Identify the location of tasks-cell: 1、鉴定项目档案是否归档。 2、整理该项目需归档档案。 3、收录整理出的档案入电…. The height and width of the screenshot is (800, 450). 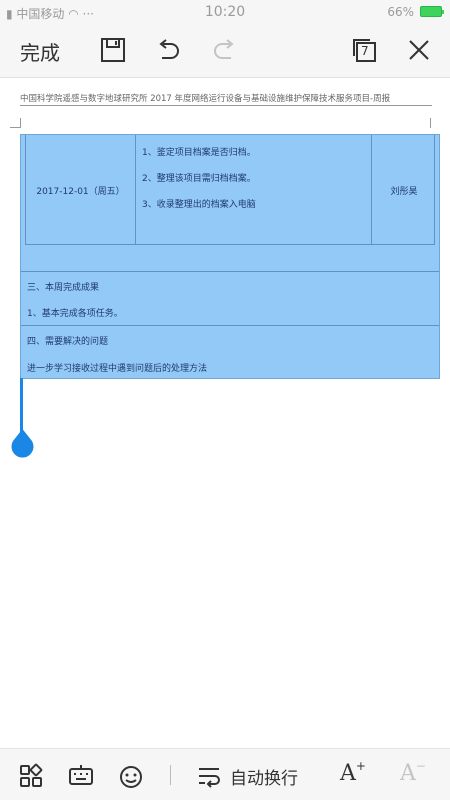
(254, 189).